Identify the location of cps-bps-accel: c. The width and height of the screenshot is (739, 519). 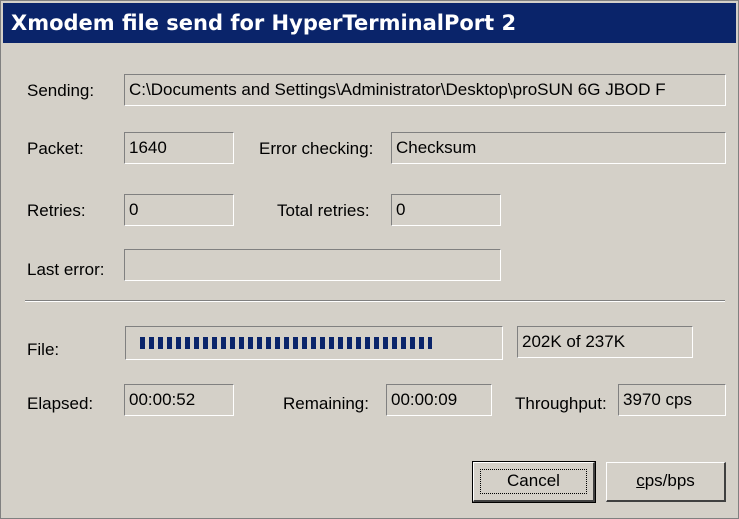
(640, 480).